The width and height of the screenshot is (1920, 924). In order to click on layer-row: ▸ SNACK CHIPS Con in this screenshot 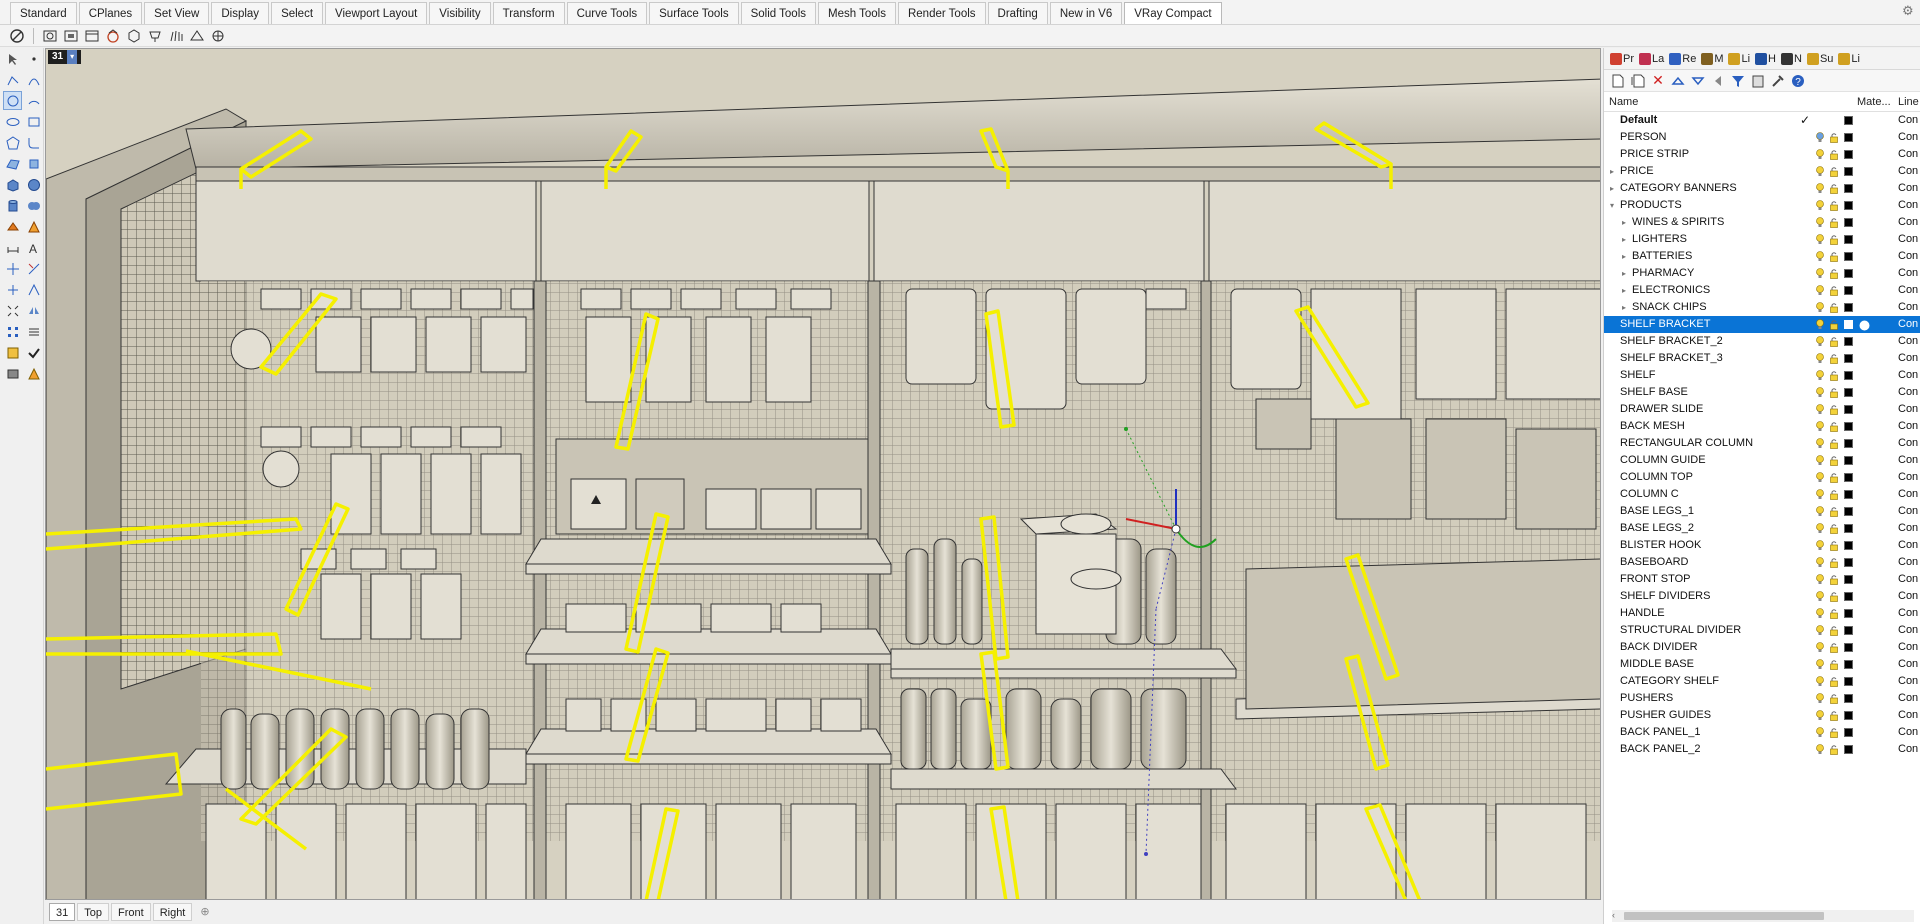, I will do `click(1762, 307)`.